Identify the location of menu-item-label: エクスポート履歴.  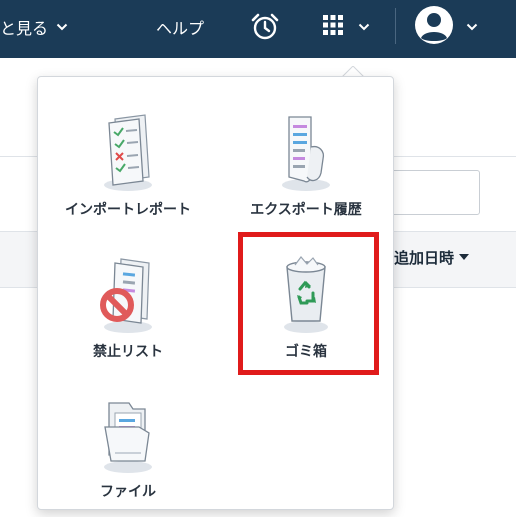
(306, 210).